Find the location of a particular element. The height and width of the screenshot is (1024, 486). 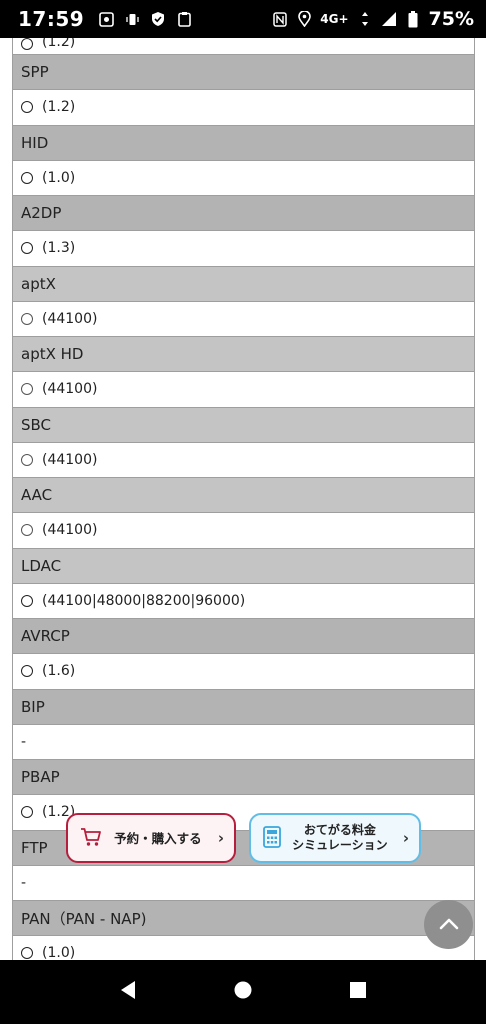

recents-button is located at coordinates (358, 992).